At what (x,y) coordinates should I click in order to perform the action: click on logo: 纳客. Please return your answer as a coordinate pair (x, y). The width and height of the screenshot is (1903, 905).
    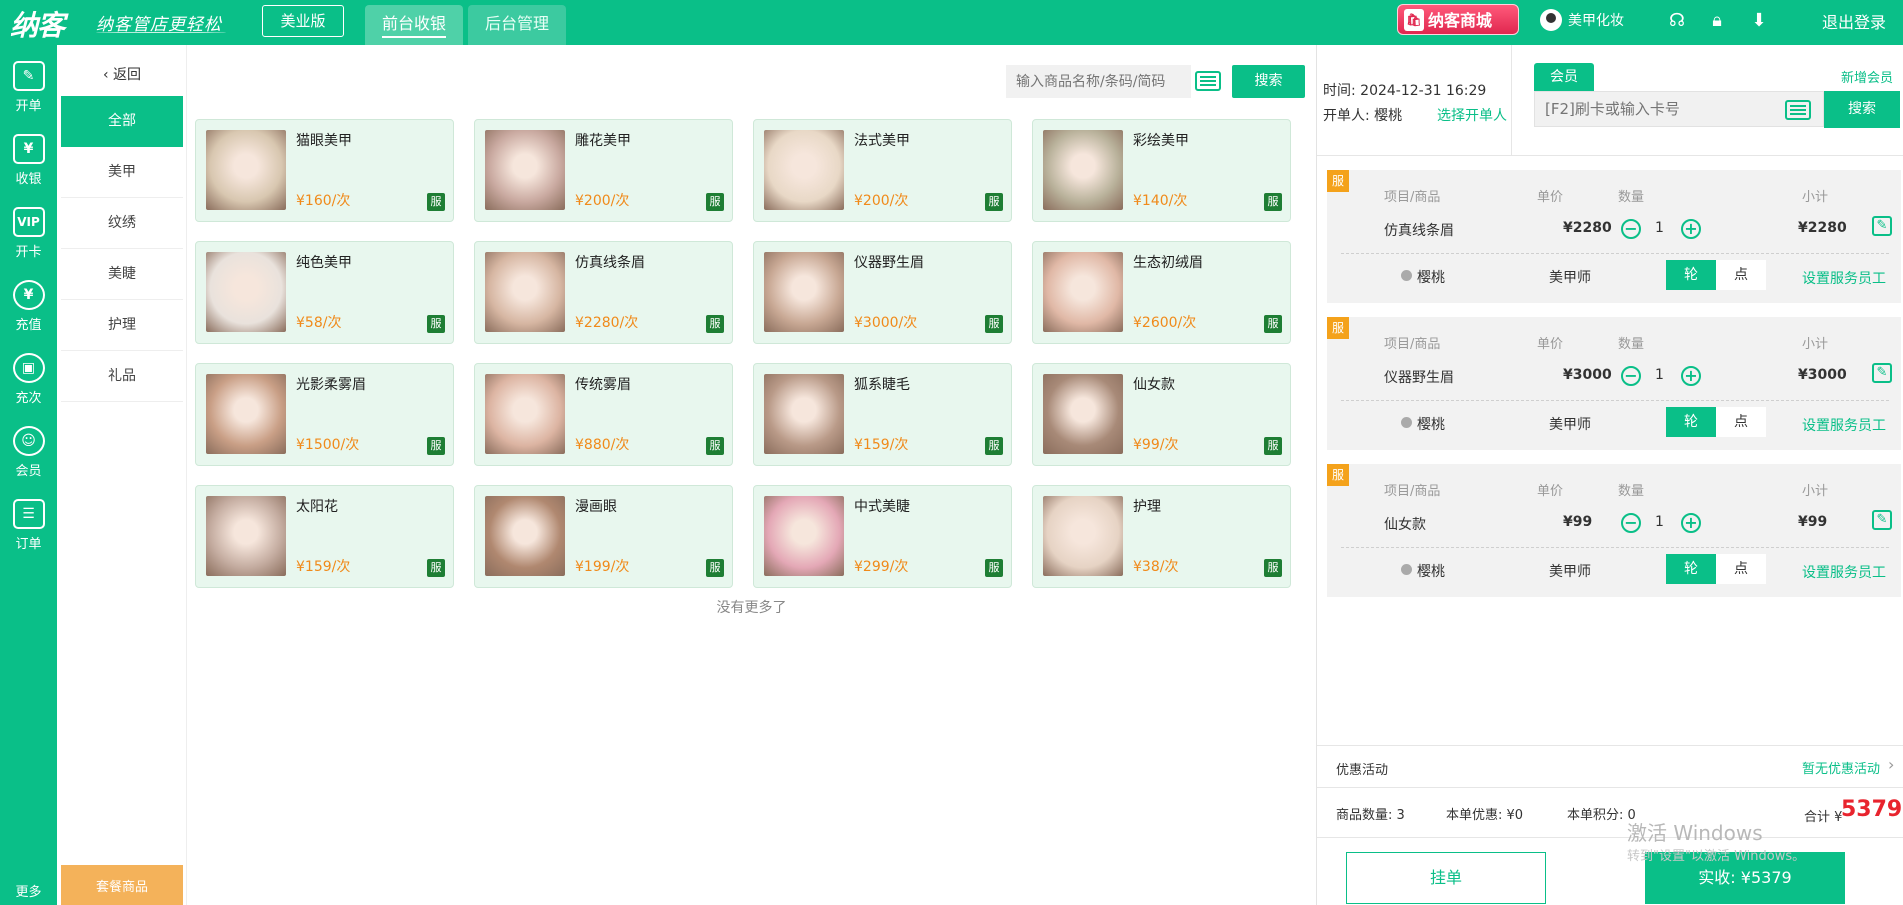
    Looking at the image, I should click on (37, 25).